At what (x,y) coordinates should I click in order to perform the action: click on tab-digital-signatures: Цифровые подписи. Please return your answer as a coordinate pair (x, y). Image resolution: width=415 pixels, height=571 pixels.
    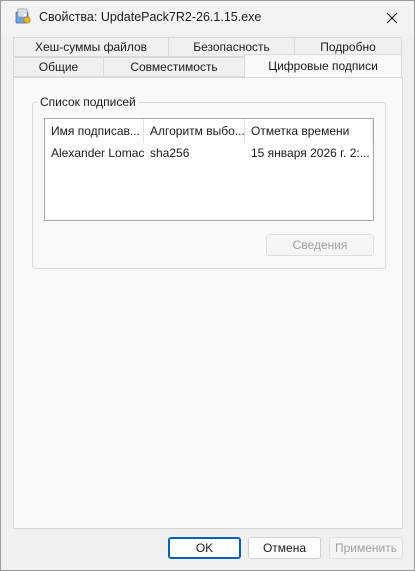
    Looking at the image, I should click on (323, 65).